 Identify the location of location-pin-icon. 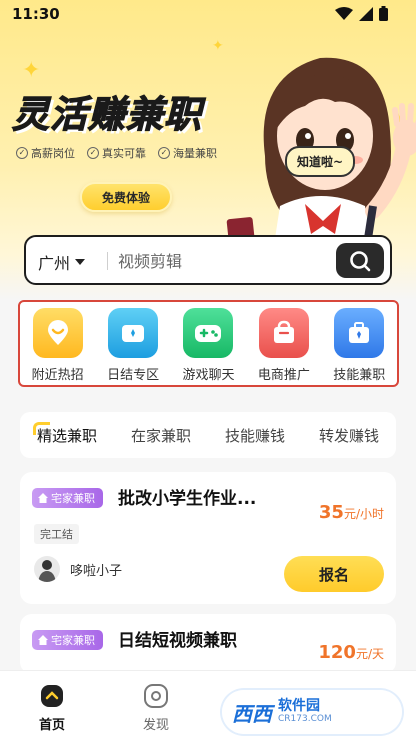
(57, 333).